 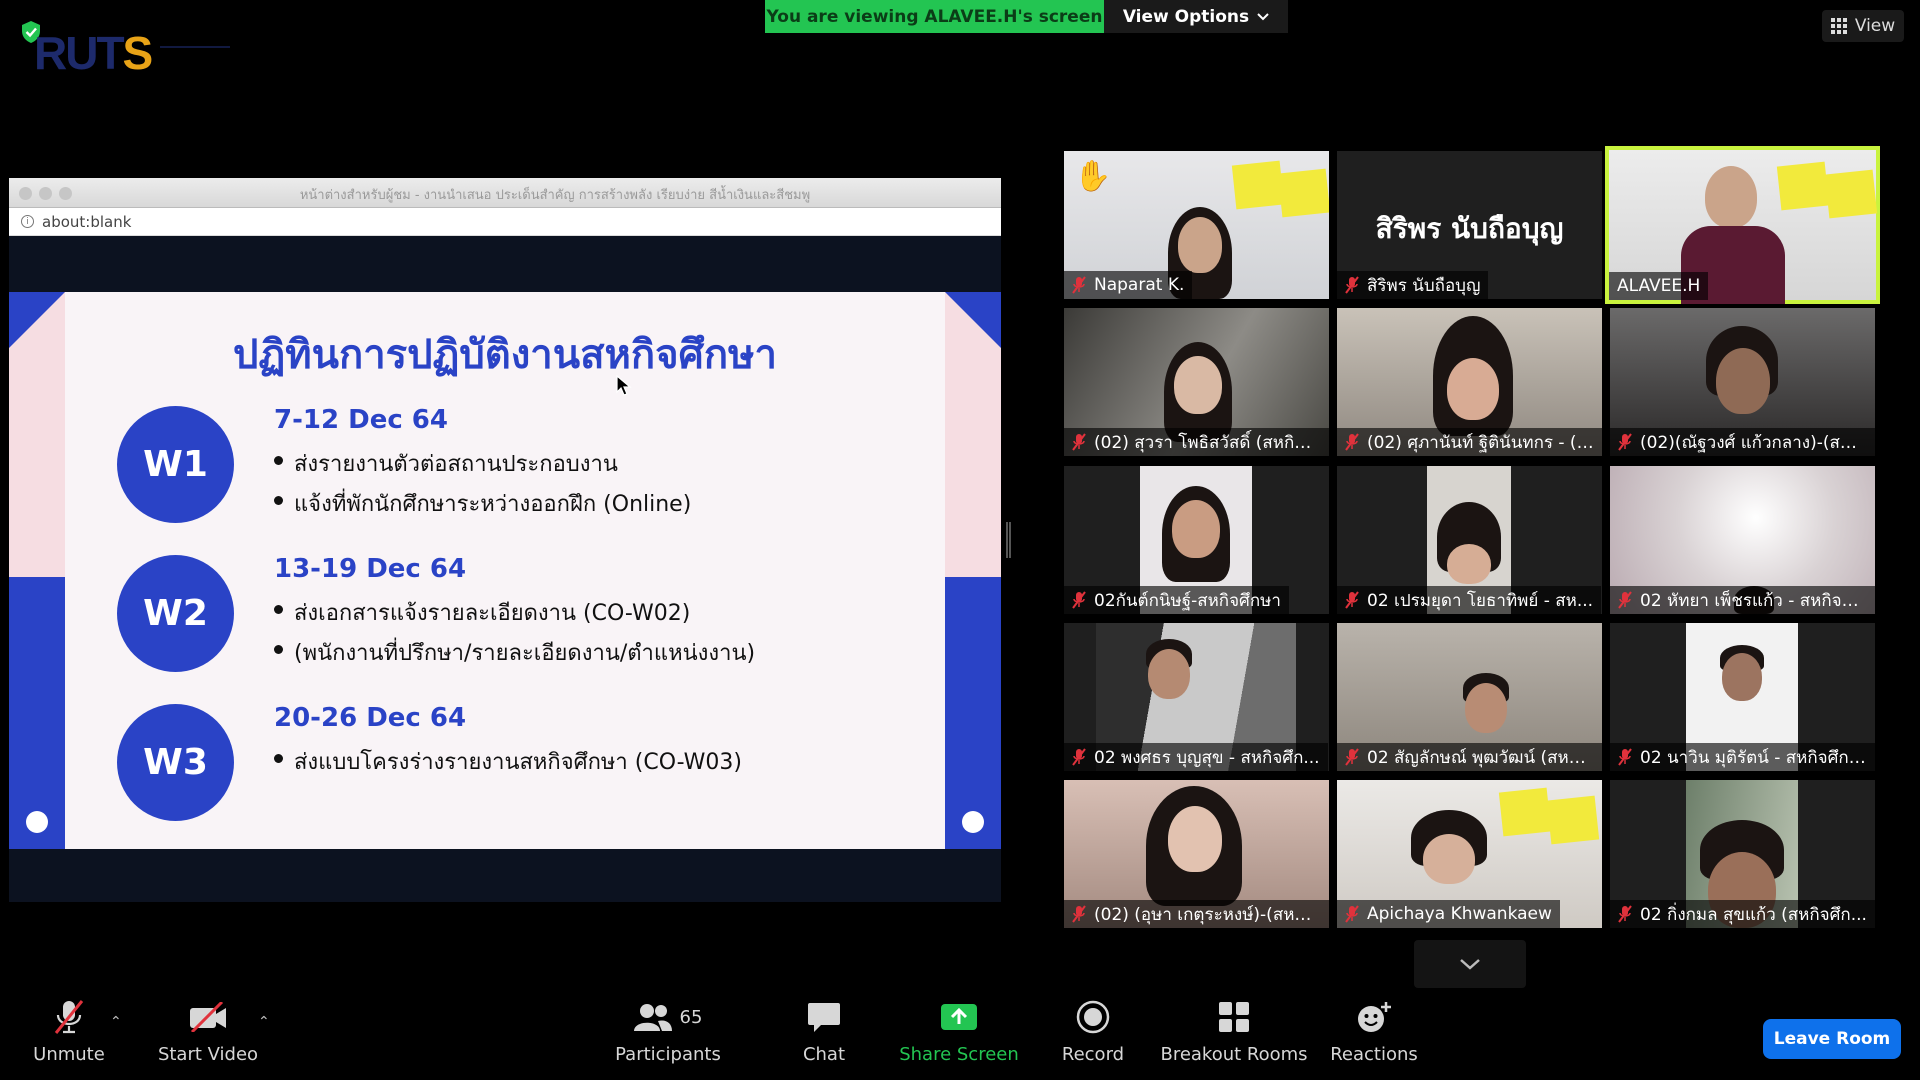 I want to click on participant-tile: ✋ Naparat K., so click(x=1196, y=225).